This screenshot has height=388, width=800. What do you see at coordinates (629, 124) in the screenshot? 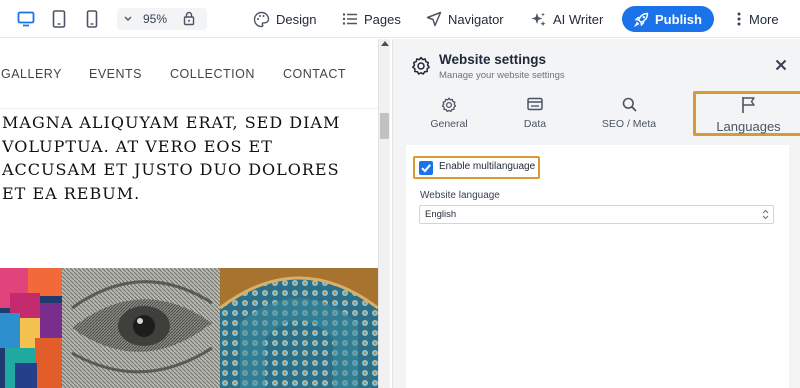
I see `tab-seo-meta-label: SEO / Meta` at bounding box center [629, 124].